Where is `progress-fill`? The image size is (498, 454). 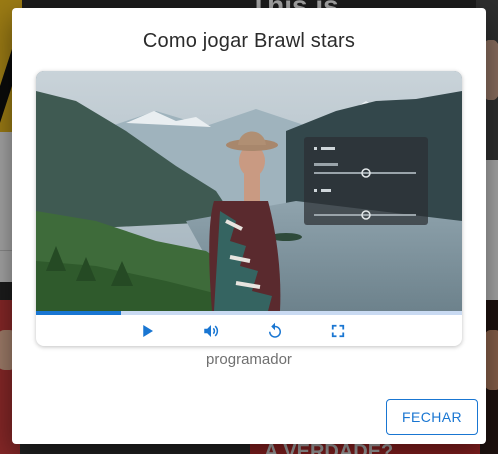 progress-fill is located at coordinates (79, 313).